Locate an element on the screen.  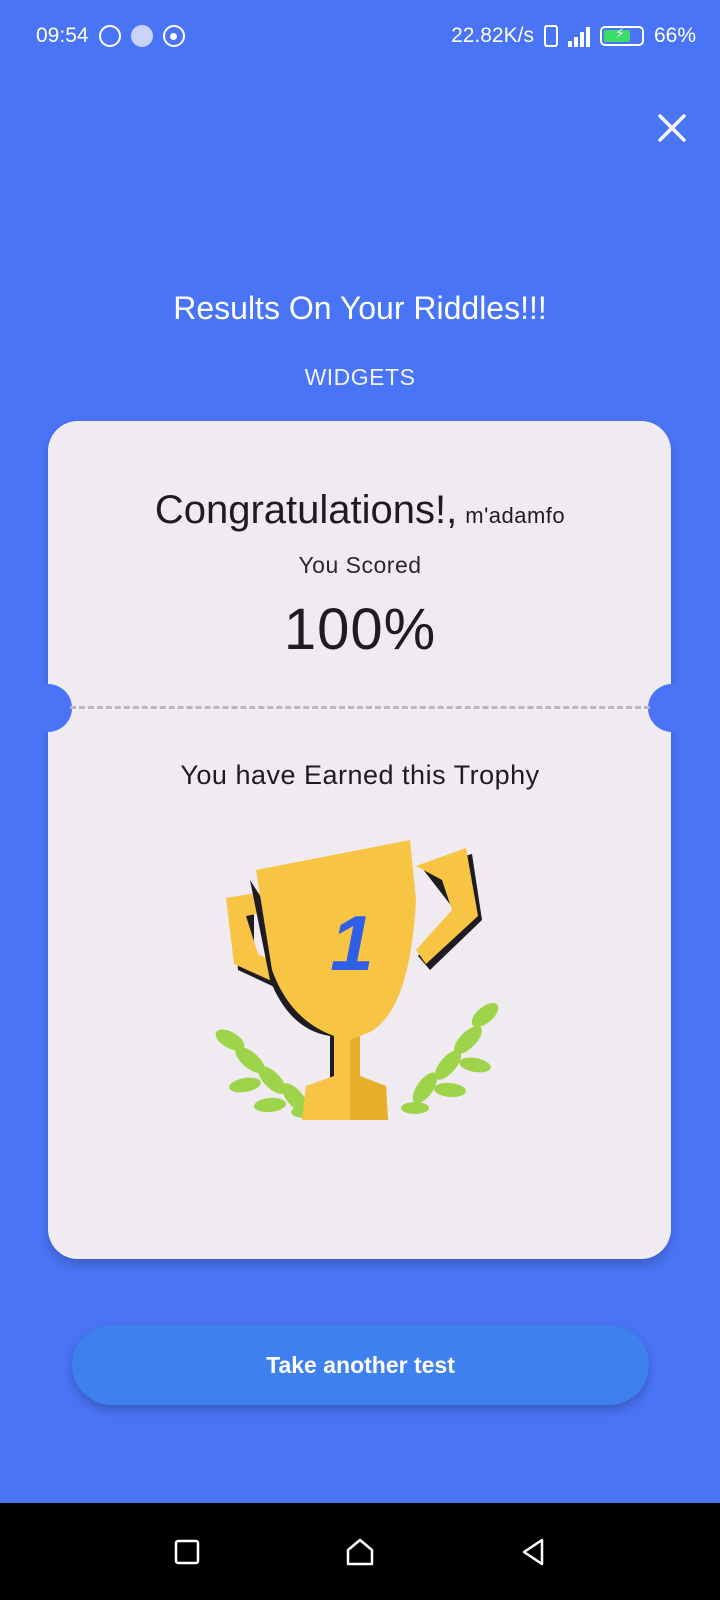
close-button is located at coordinates (672, 128).